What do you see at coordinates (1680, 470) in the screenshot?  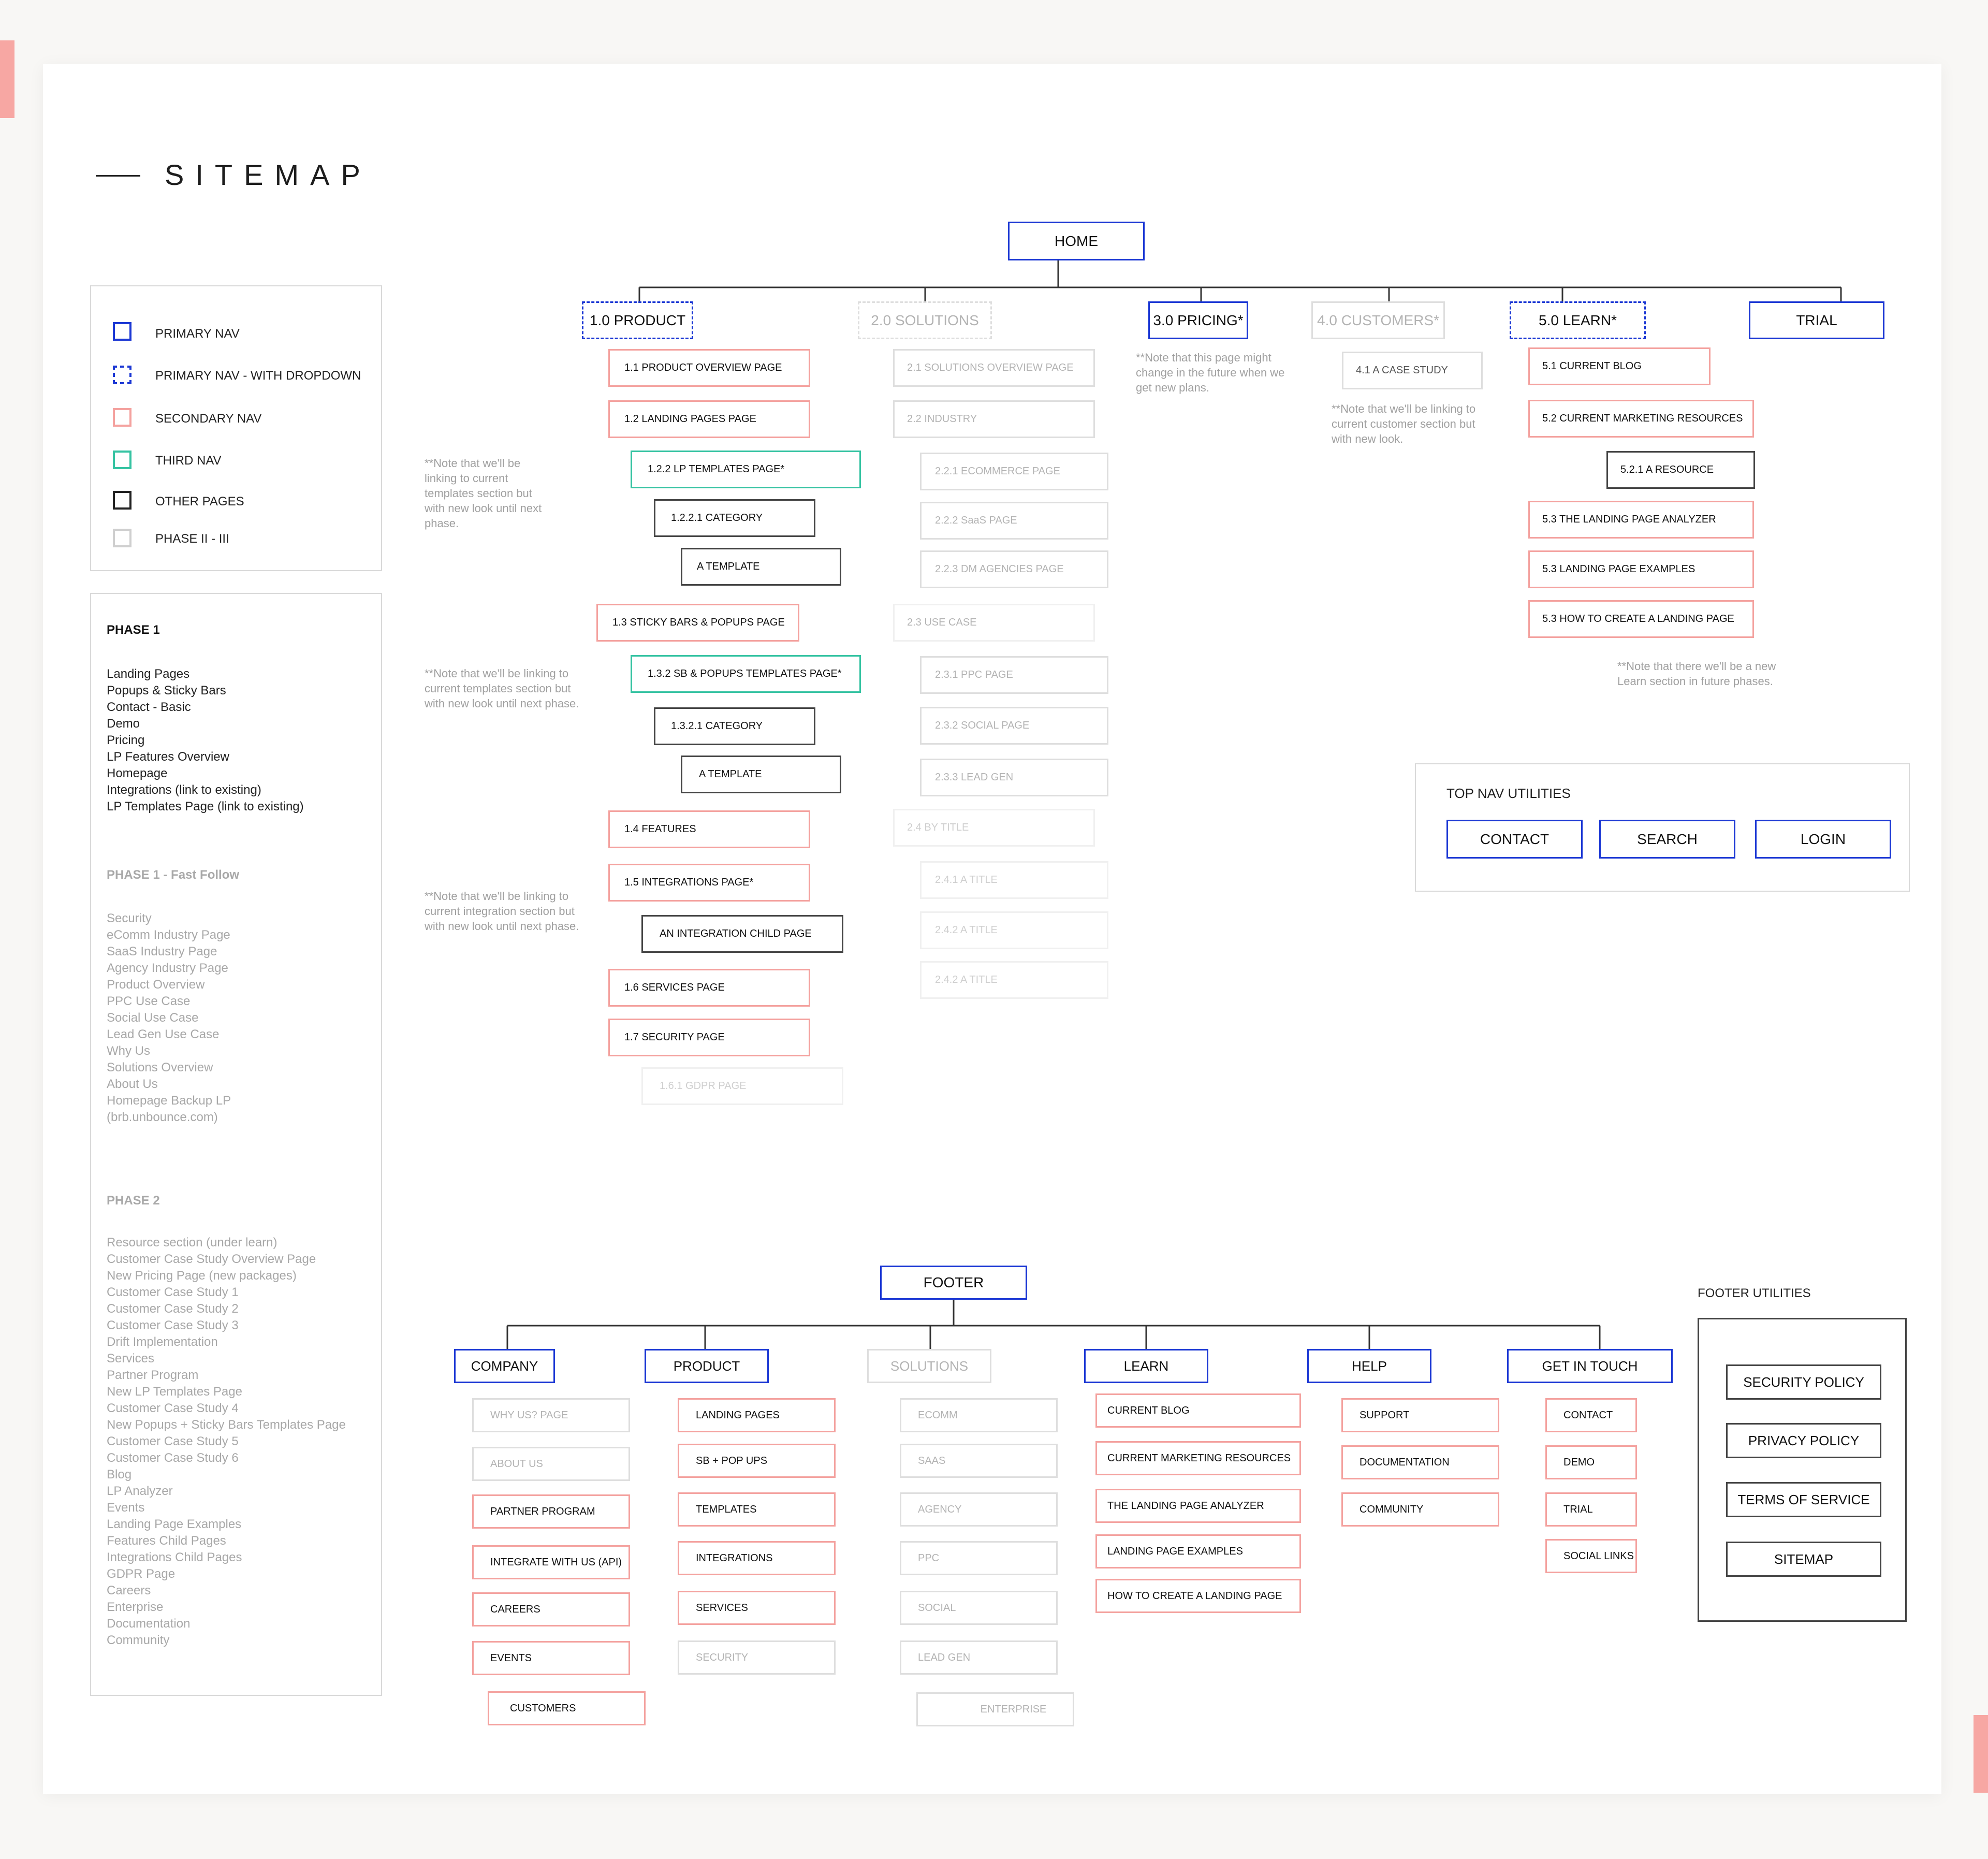 I see `a-resource-page: 5.2.1 A RESOURCE` at bounding box center [1680, 470].